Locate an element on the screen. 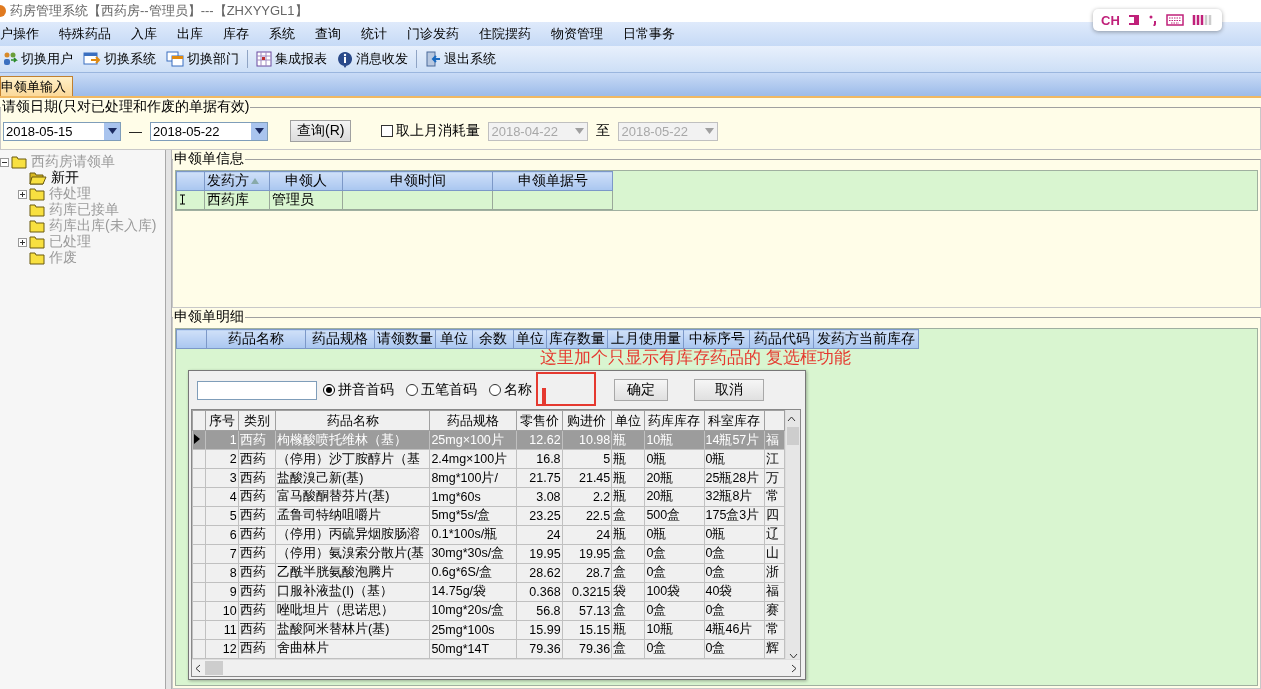 This screenshot has width=1261, height=689. toolbar-button: 集成报表 is located at coordinates (291, 59).